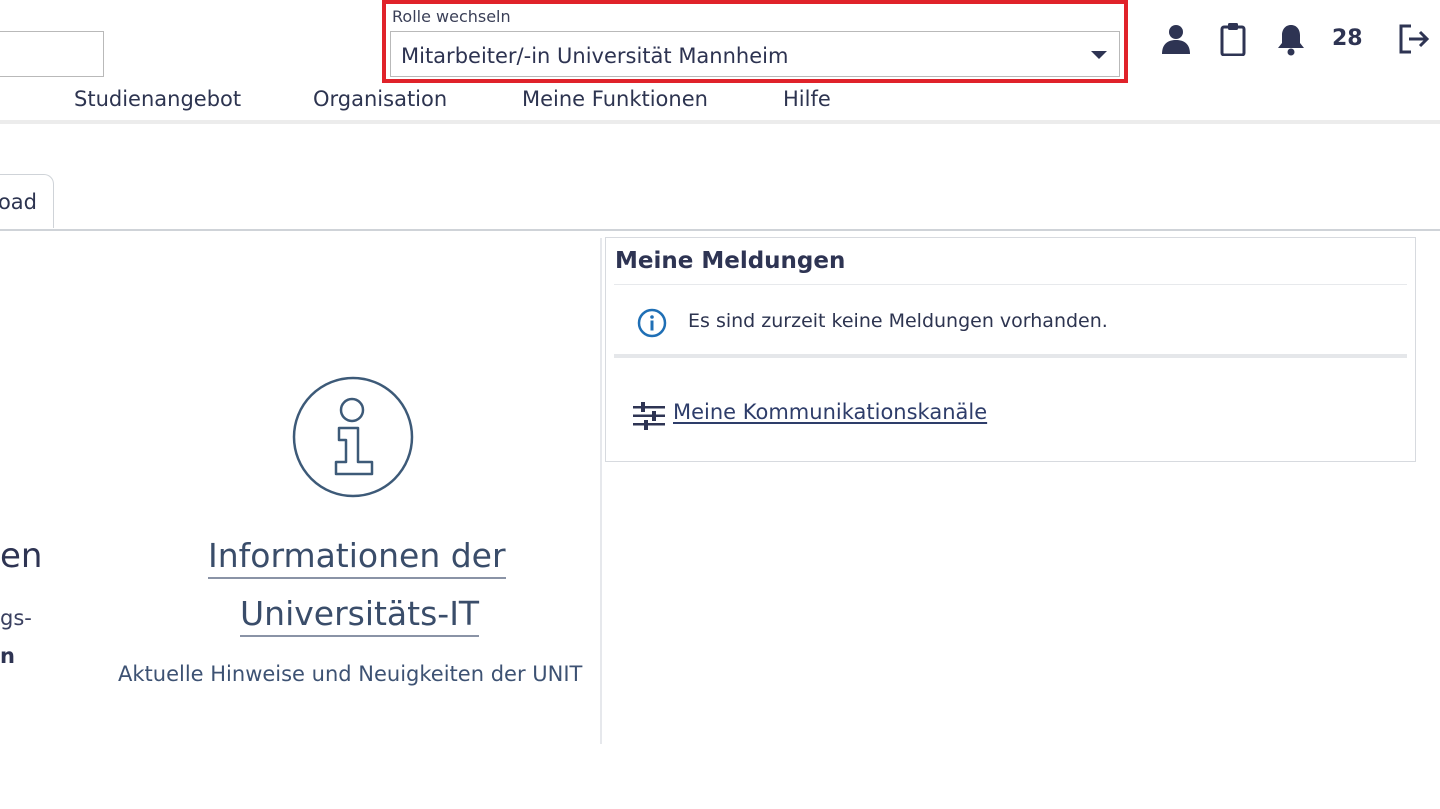 Image resolution: width=1440 pixels, height=809 pixels. I want to click on role-switch-label: Rolle wechseln, so click(451, 16).